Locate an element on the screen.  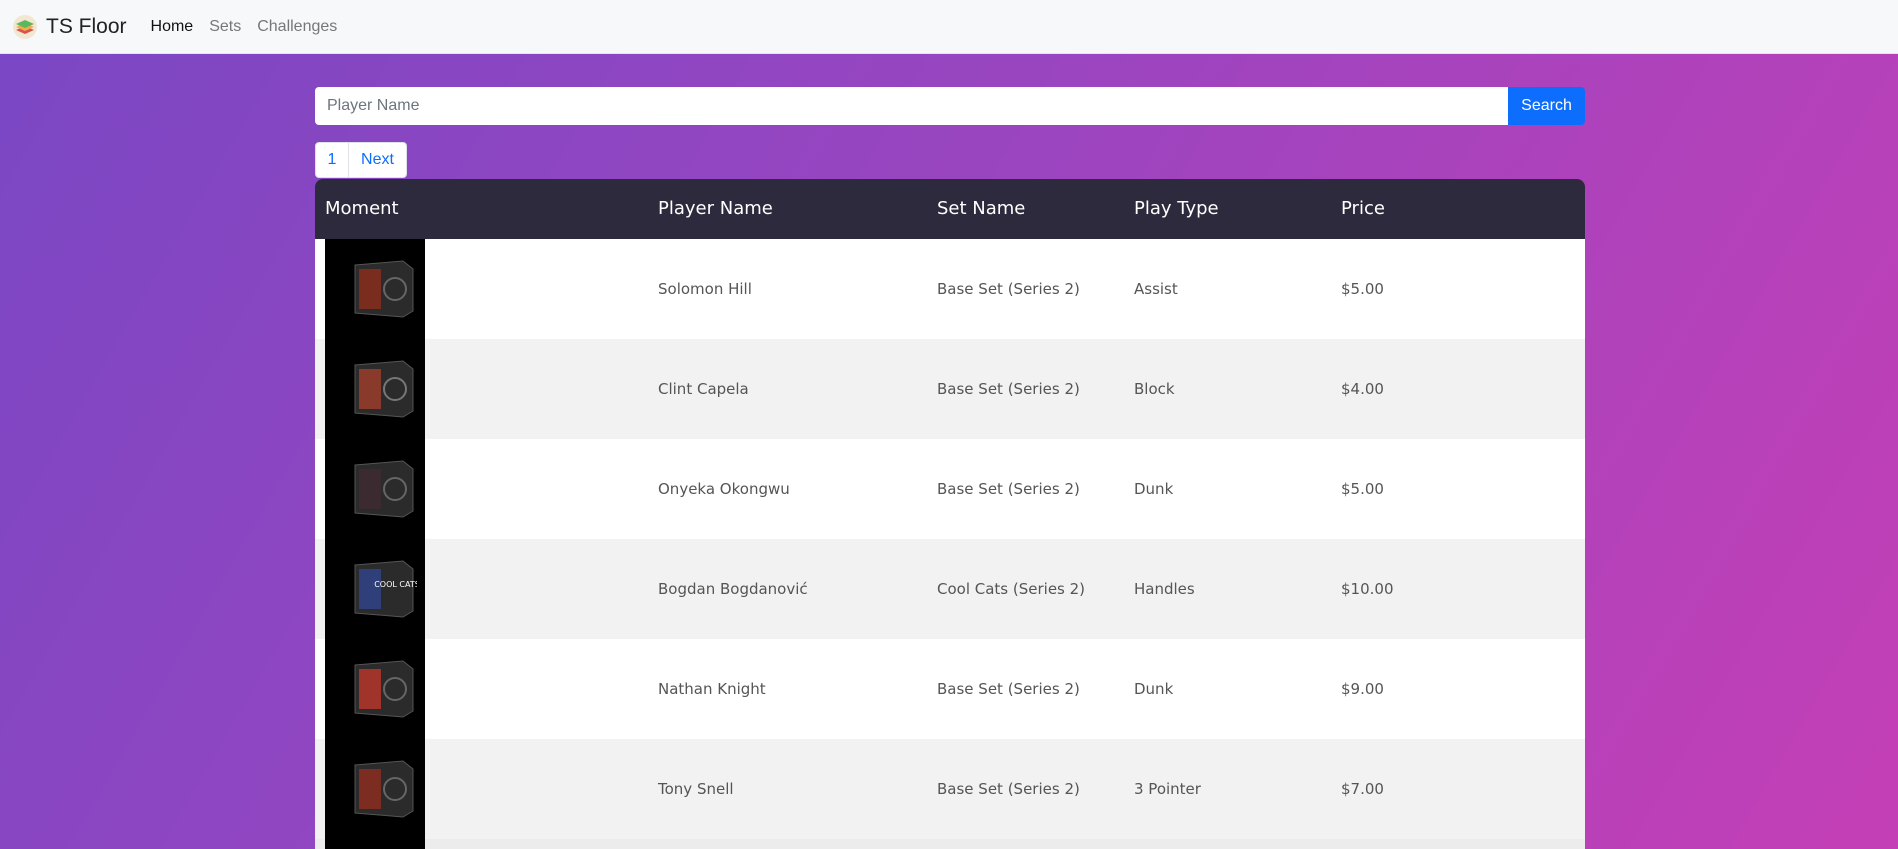
player-name-cell: Onyeka Okongwu is located at coordinates (724, 489).